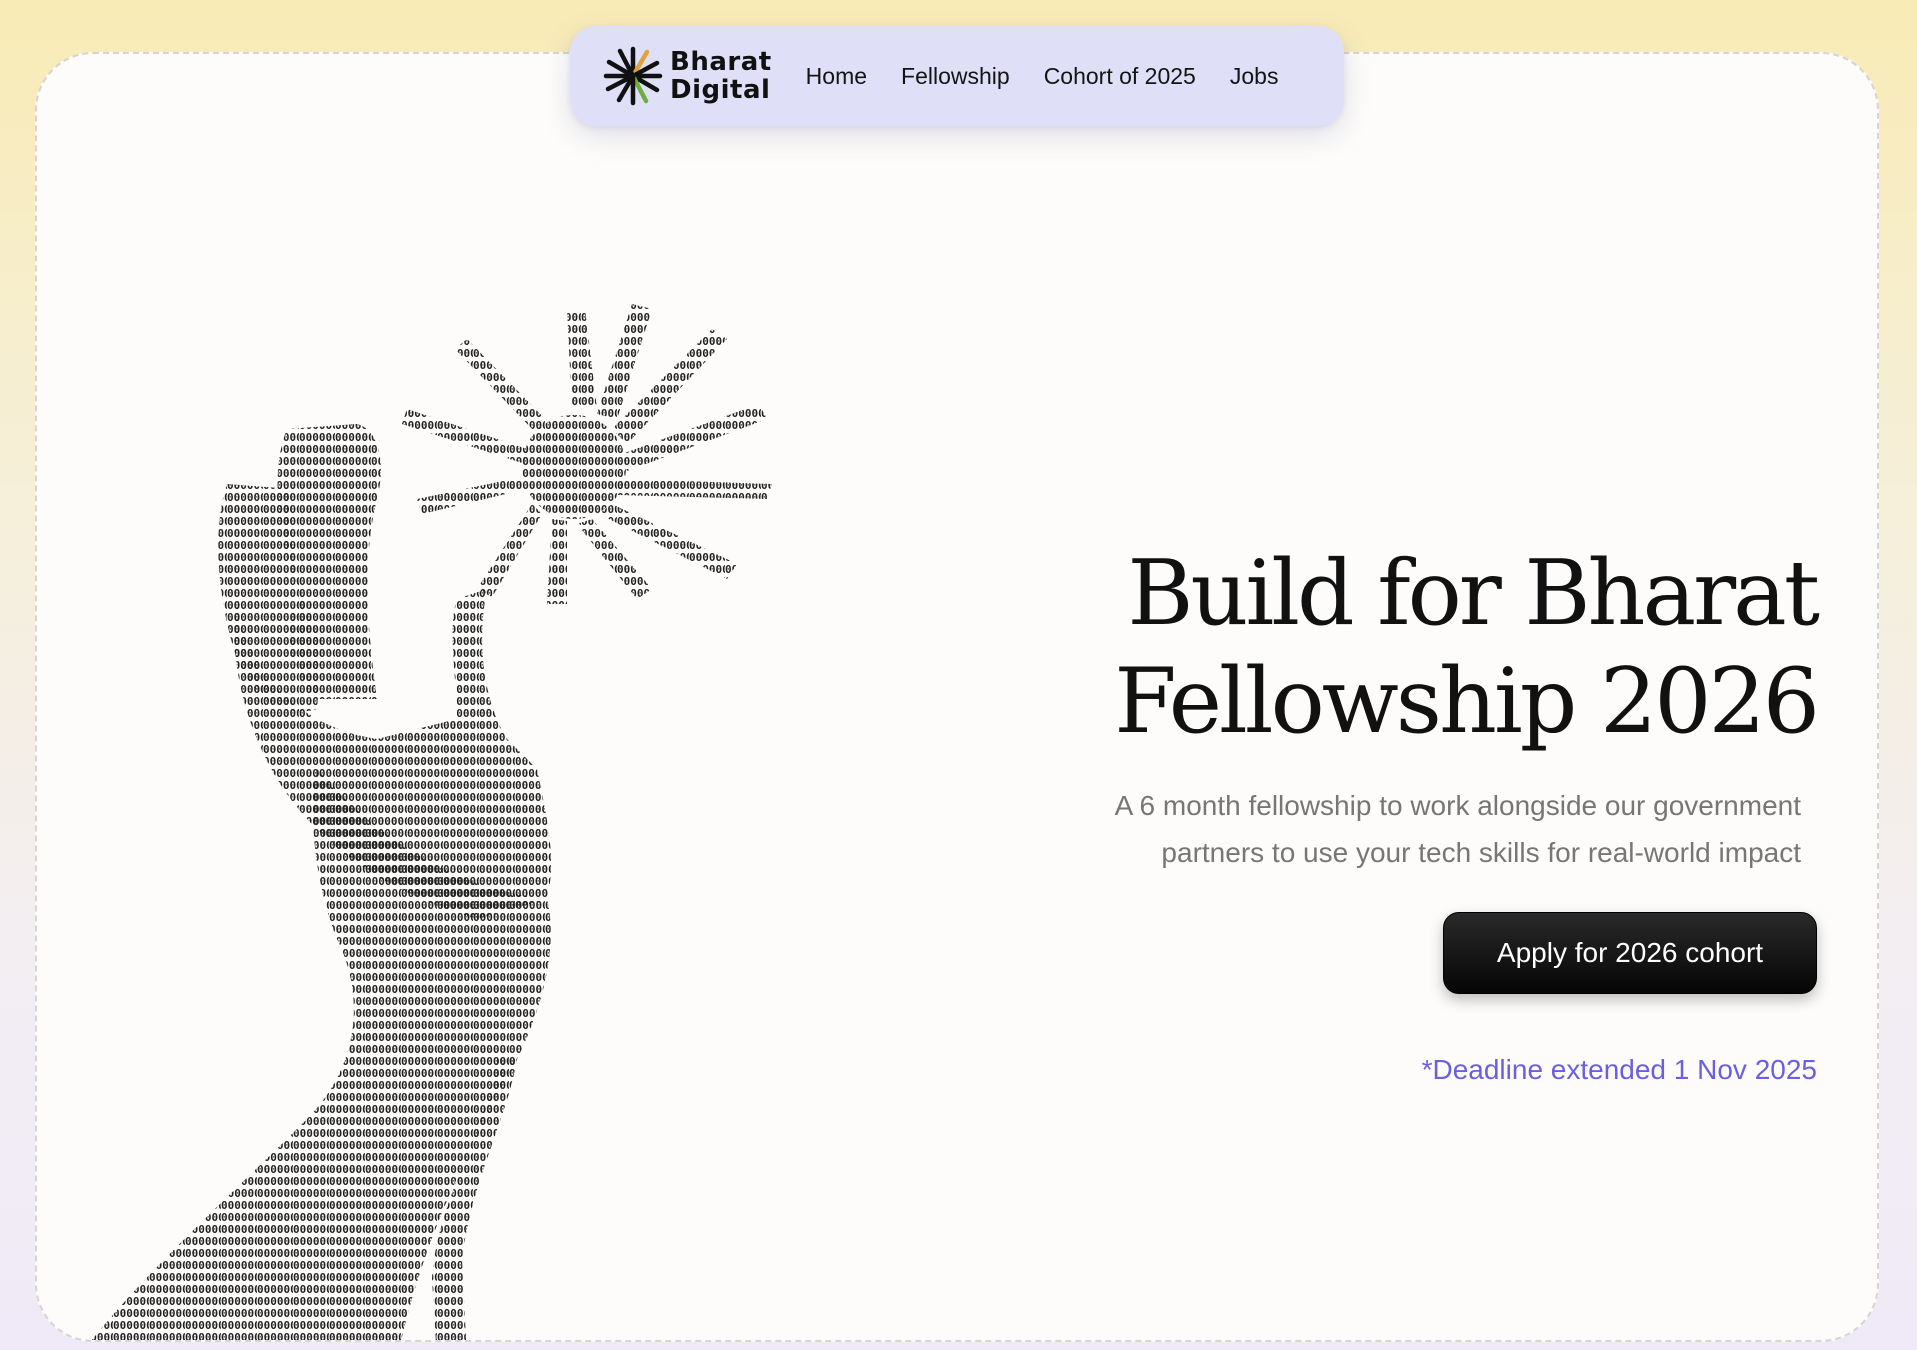 This screenshot has width=1917, height=1350. What do you see at coordinates (721, 62) in the screenshot?
I see `logo-line-1: Bharat` at bounding box center [721, 62].